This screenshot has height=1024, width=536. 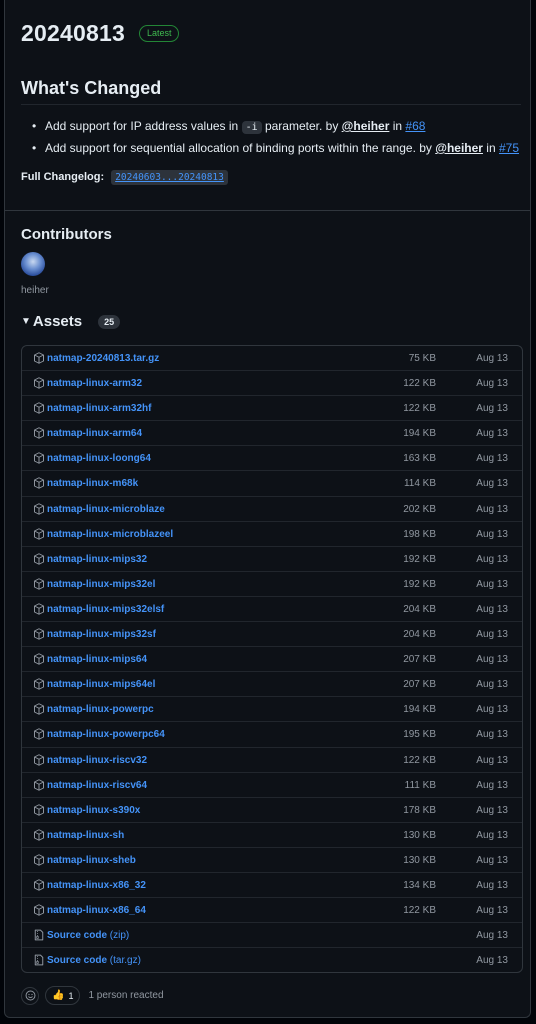 I want to click on compare-link: 20240603...20240813, so click(x=169, y=177).